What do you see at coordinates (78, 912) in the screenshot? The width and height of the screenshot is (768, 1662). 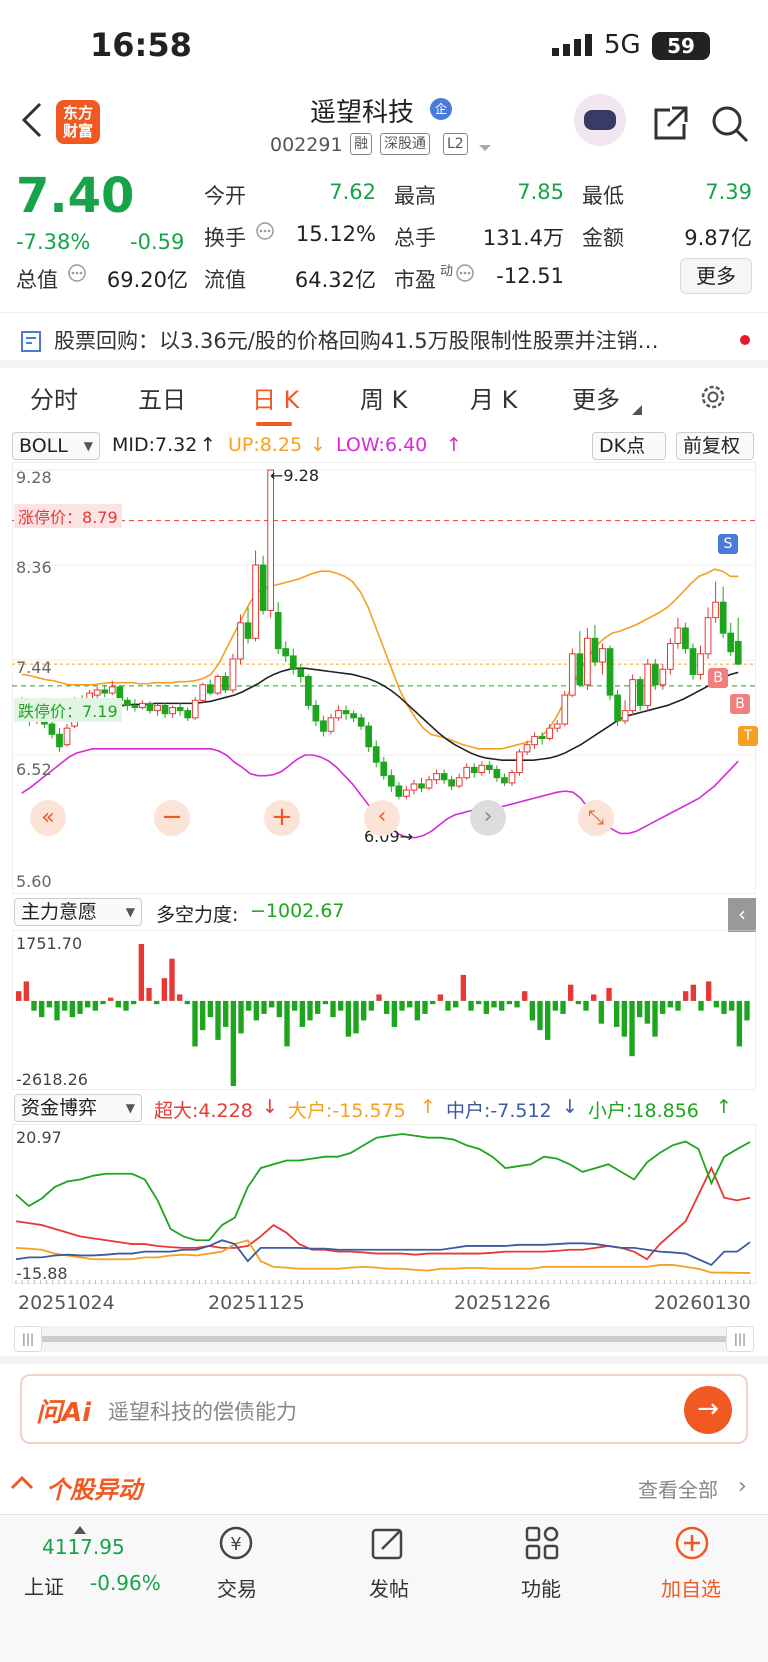 I see `sub1-select: 主力意愿 ▼` at bounding box center [78, 912].